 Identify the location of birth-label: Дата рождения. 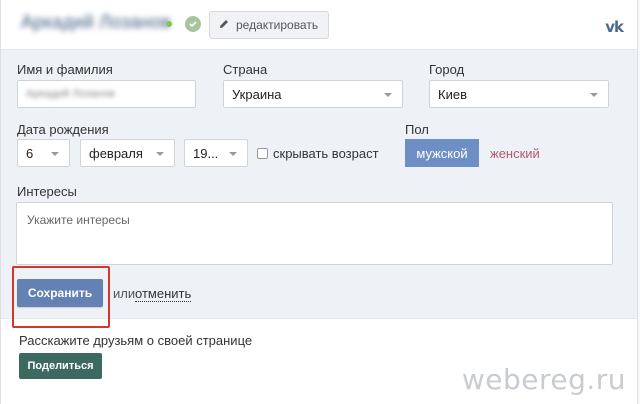
(63, 129).